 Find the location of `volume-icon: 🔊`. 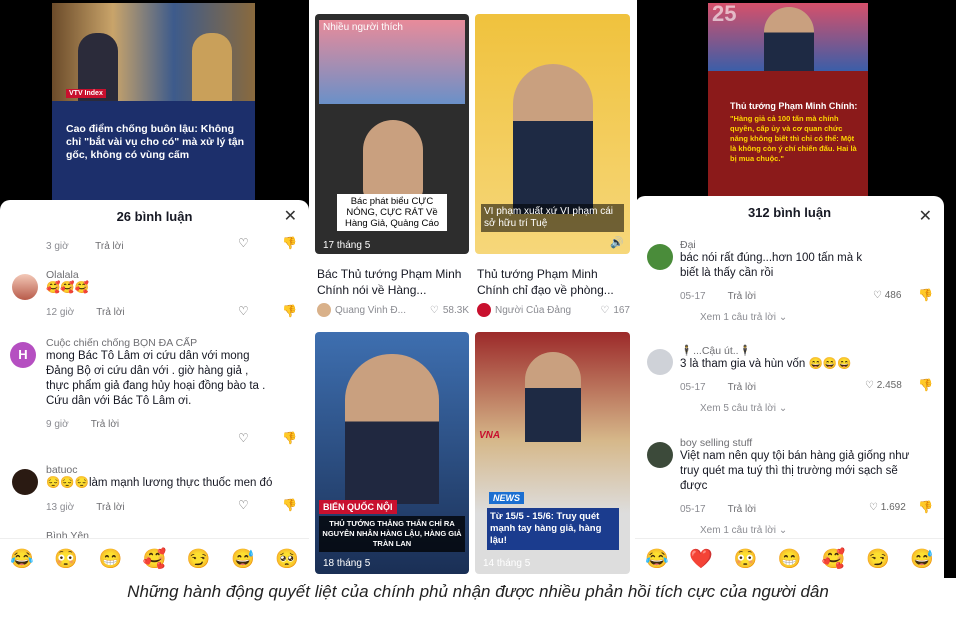

volume-icon: 🔊 is located at coordinates (617, 242).